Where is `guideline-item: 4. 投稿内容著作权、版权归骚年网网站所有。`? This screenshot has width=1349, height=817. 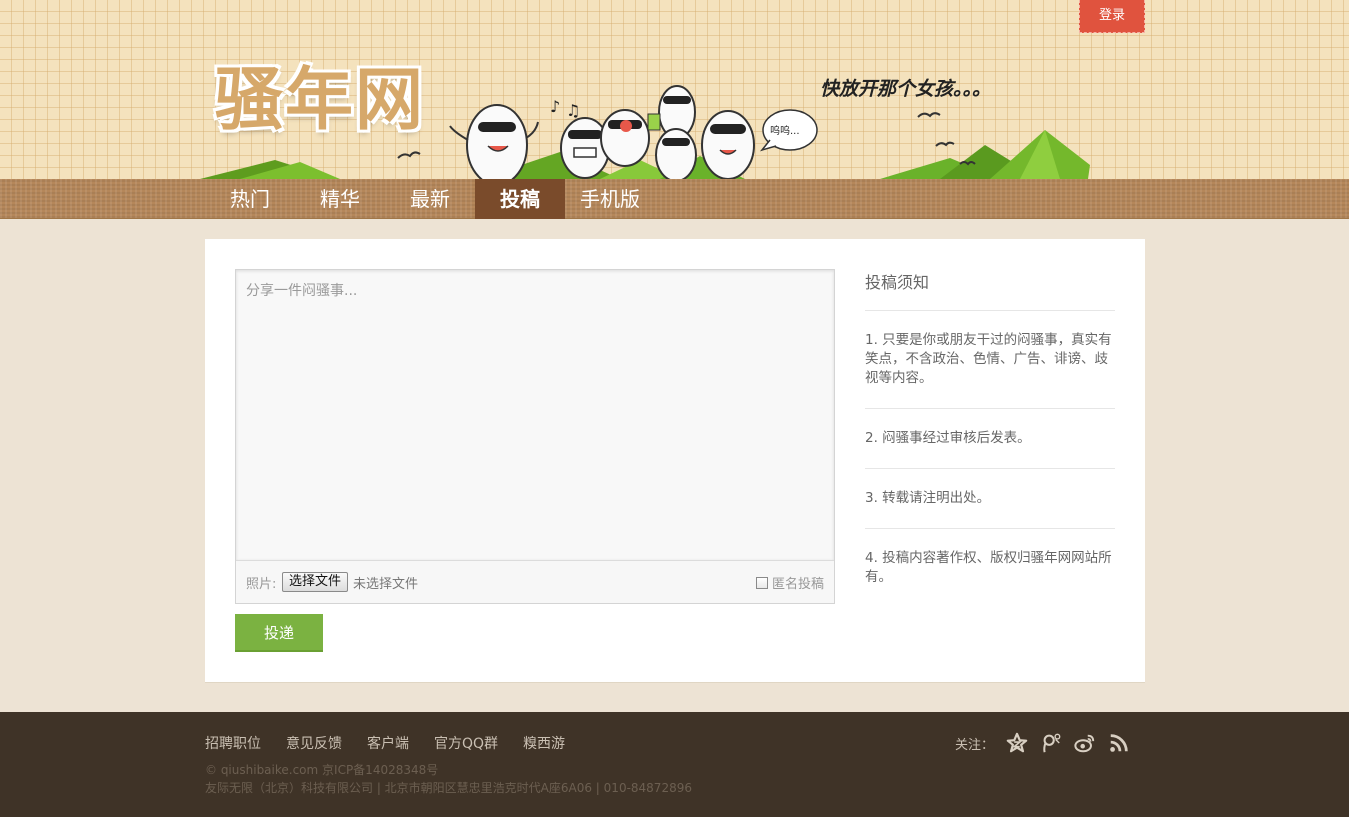 guideline-item: 4. 投稿内容著作权、版权归骚年网网站所有。 is located at coordinates (988, 567).